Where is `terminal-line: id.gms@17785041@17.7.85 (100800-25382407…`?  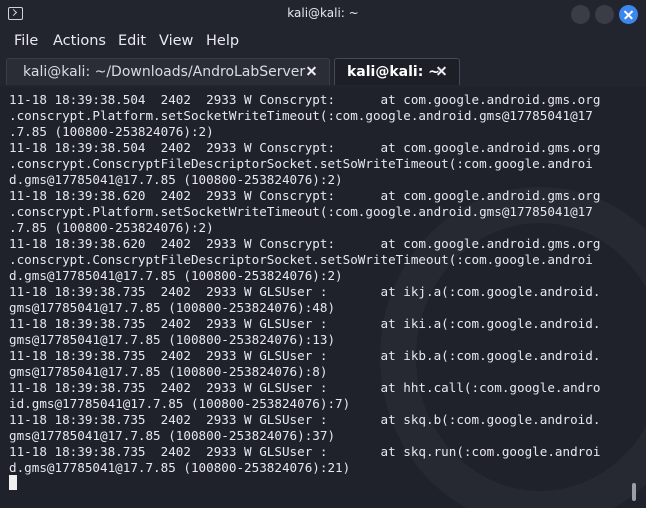
terminal-line: id.gms@17785041@17.7.85 (100800-25382407… is located at coordinates (180, 403).